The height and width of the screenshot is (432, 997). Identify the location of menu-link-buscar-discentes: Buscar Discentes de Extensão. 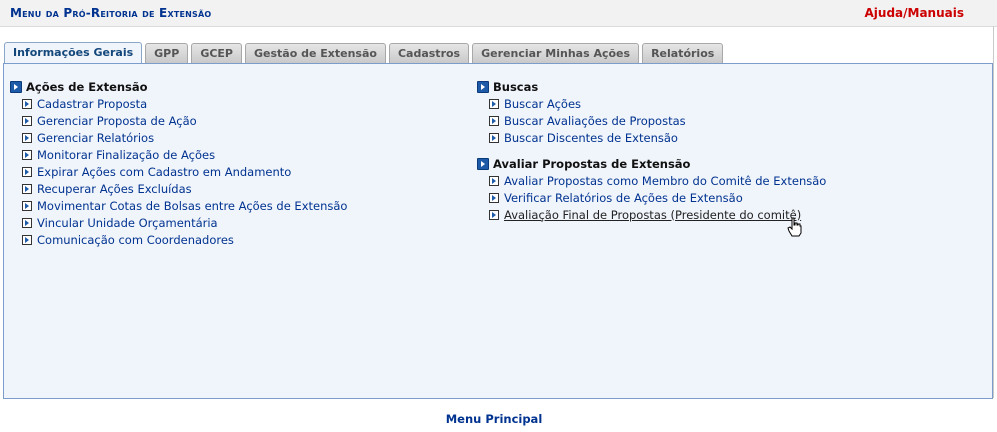
(591, 138).